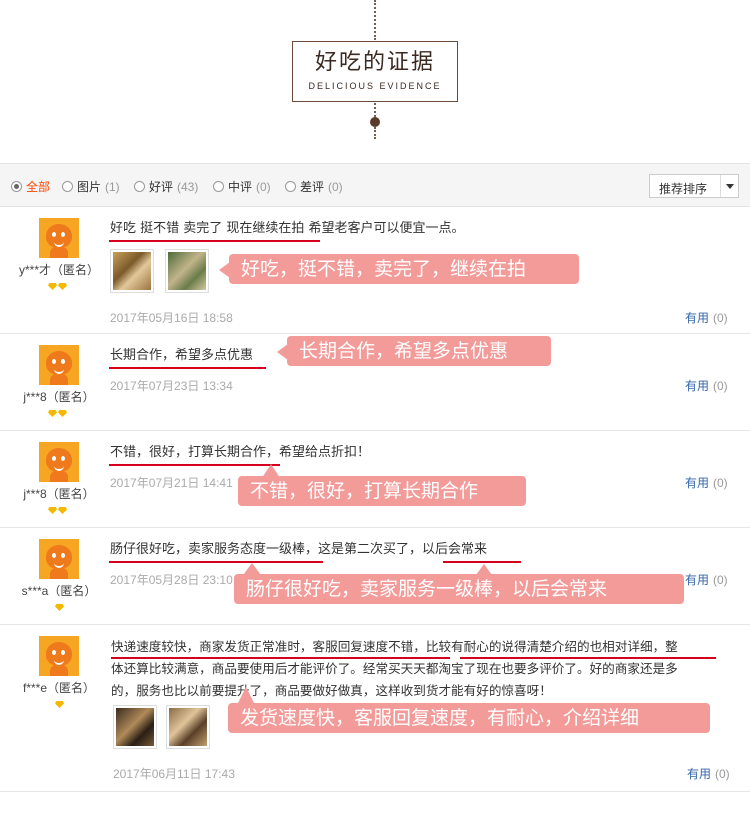 The height and width of the screenshot is (824, 750). I want to click on filter-negative-count: (0), so click(335, 186).